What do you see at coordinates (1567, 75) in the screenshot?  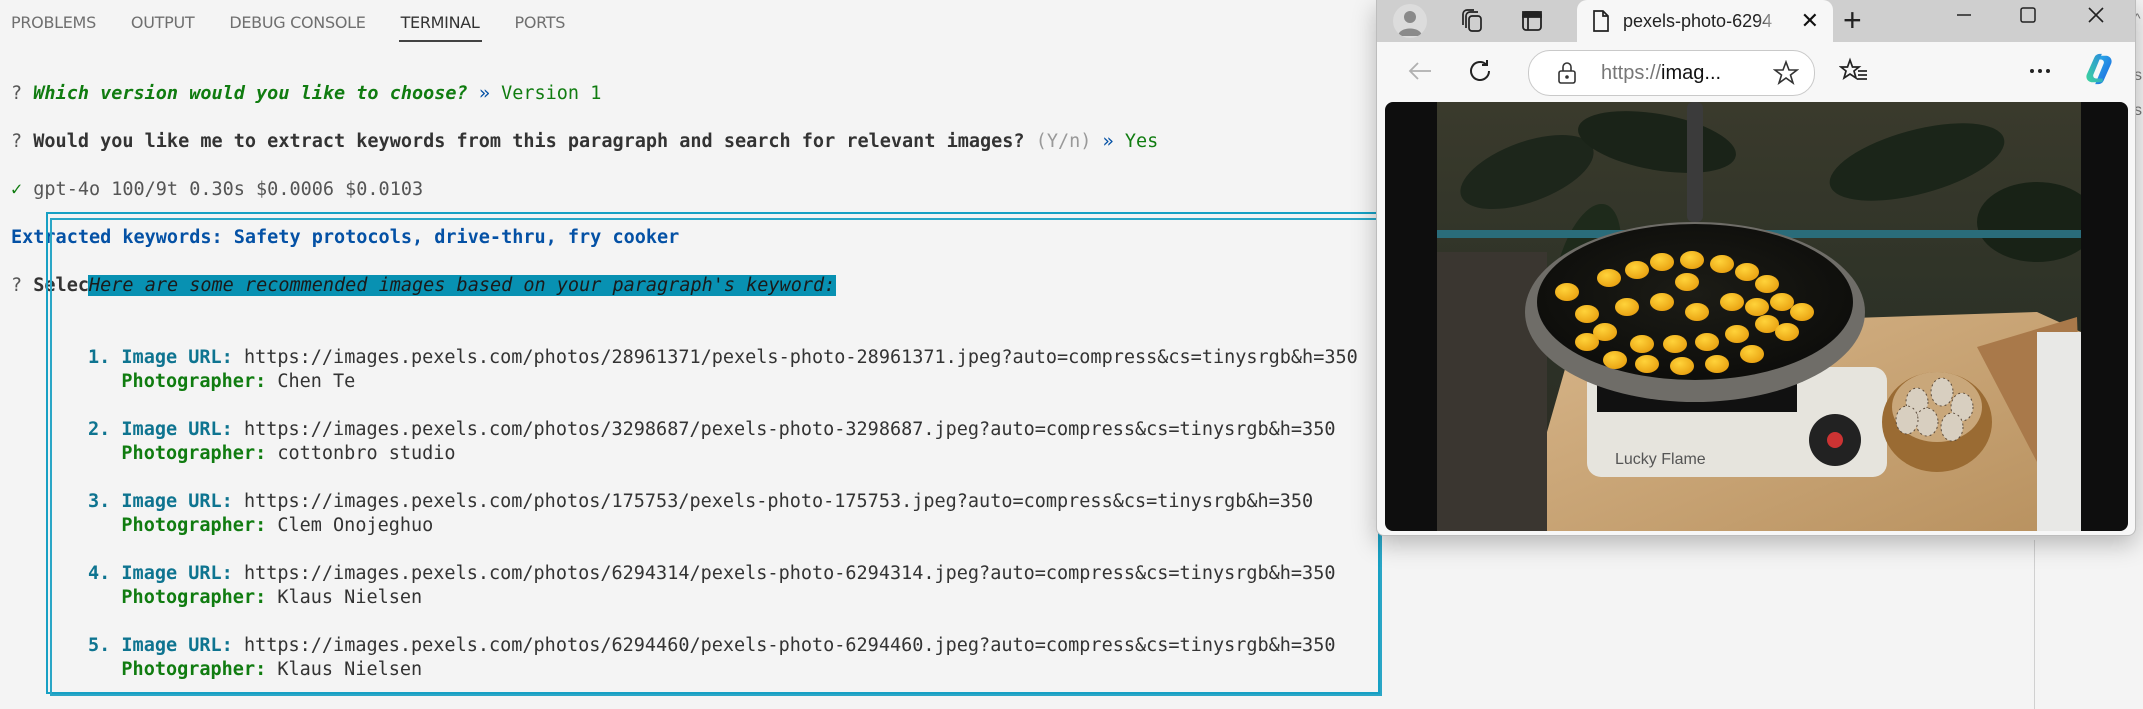 I see `lock-icon` at bounding box center [1567, 75].